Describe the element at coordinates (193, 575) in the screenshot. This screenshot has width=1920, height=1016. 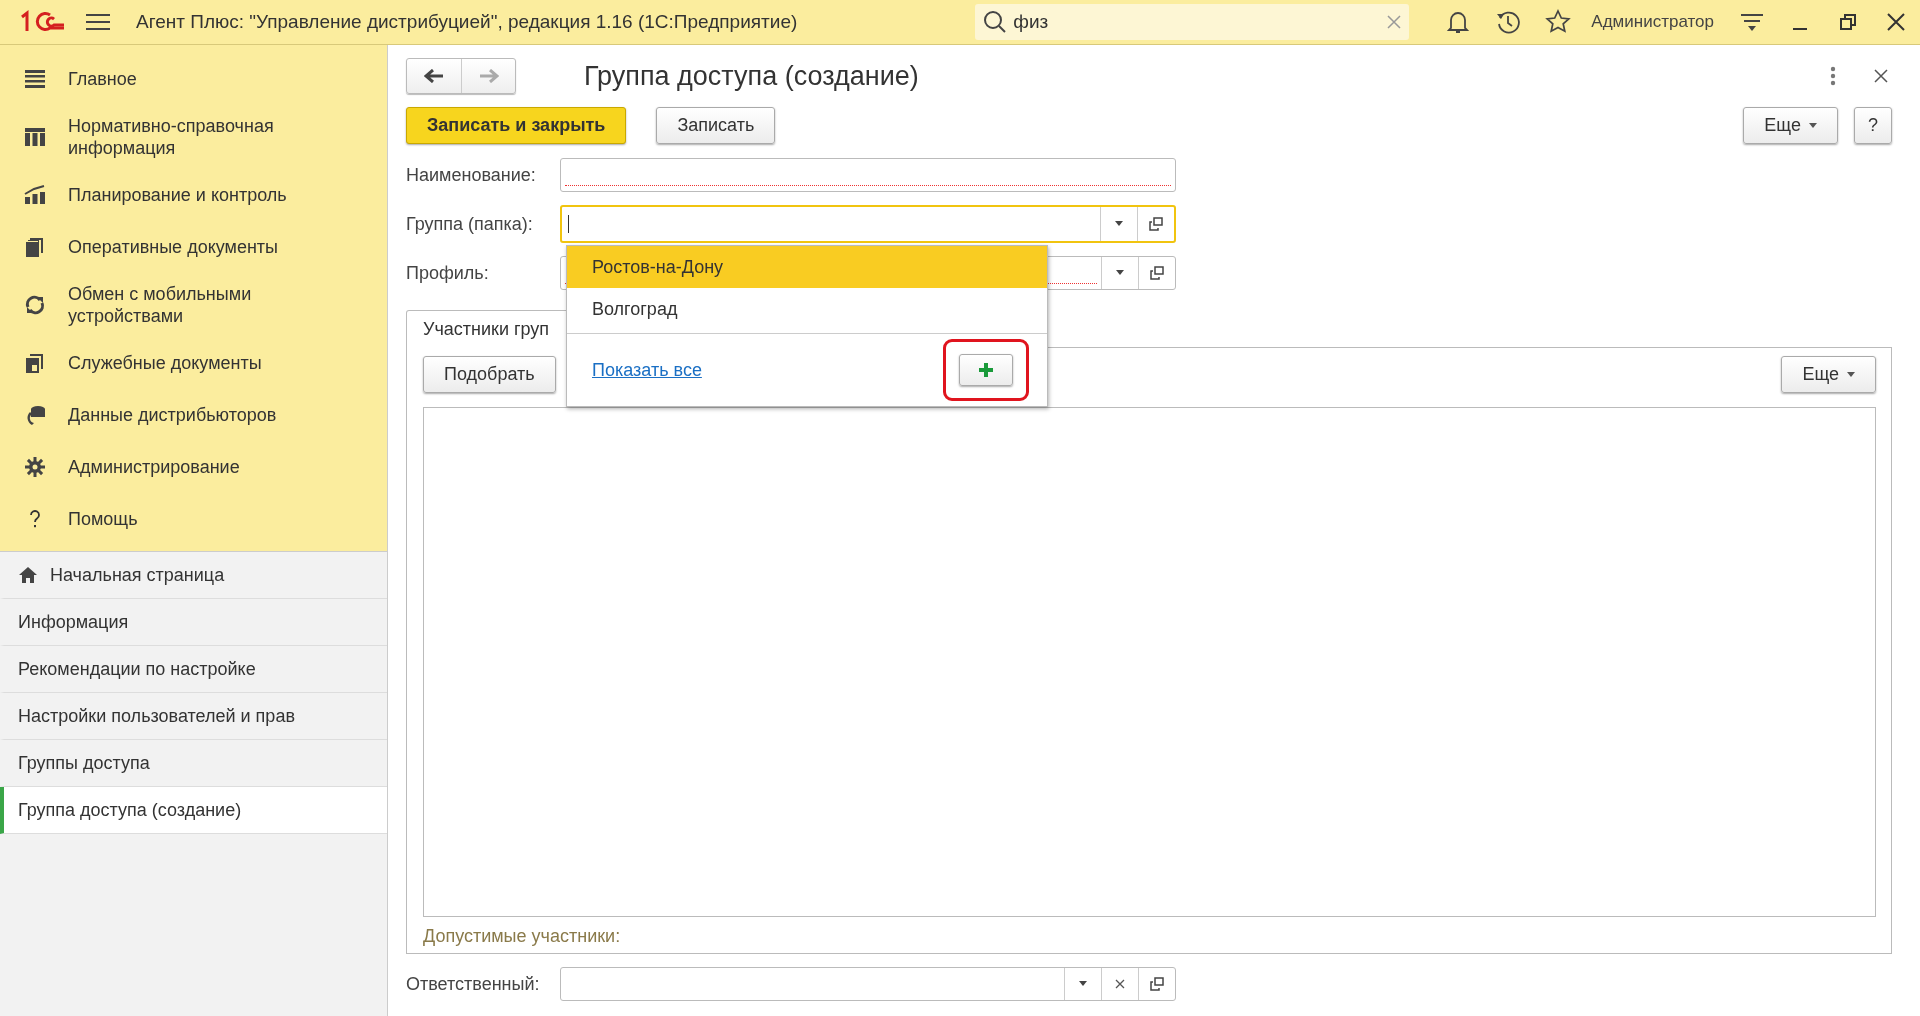
I see `open-window-tab: Начальная страница` at that location.